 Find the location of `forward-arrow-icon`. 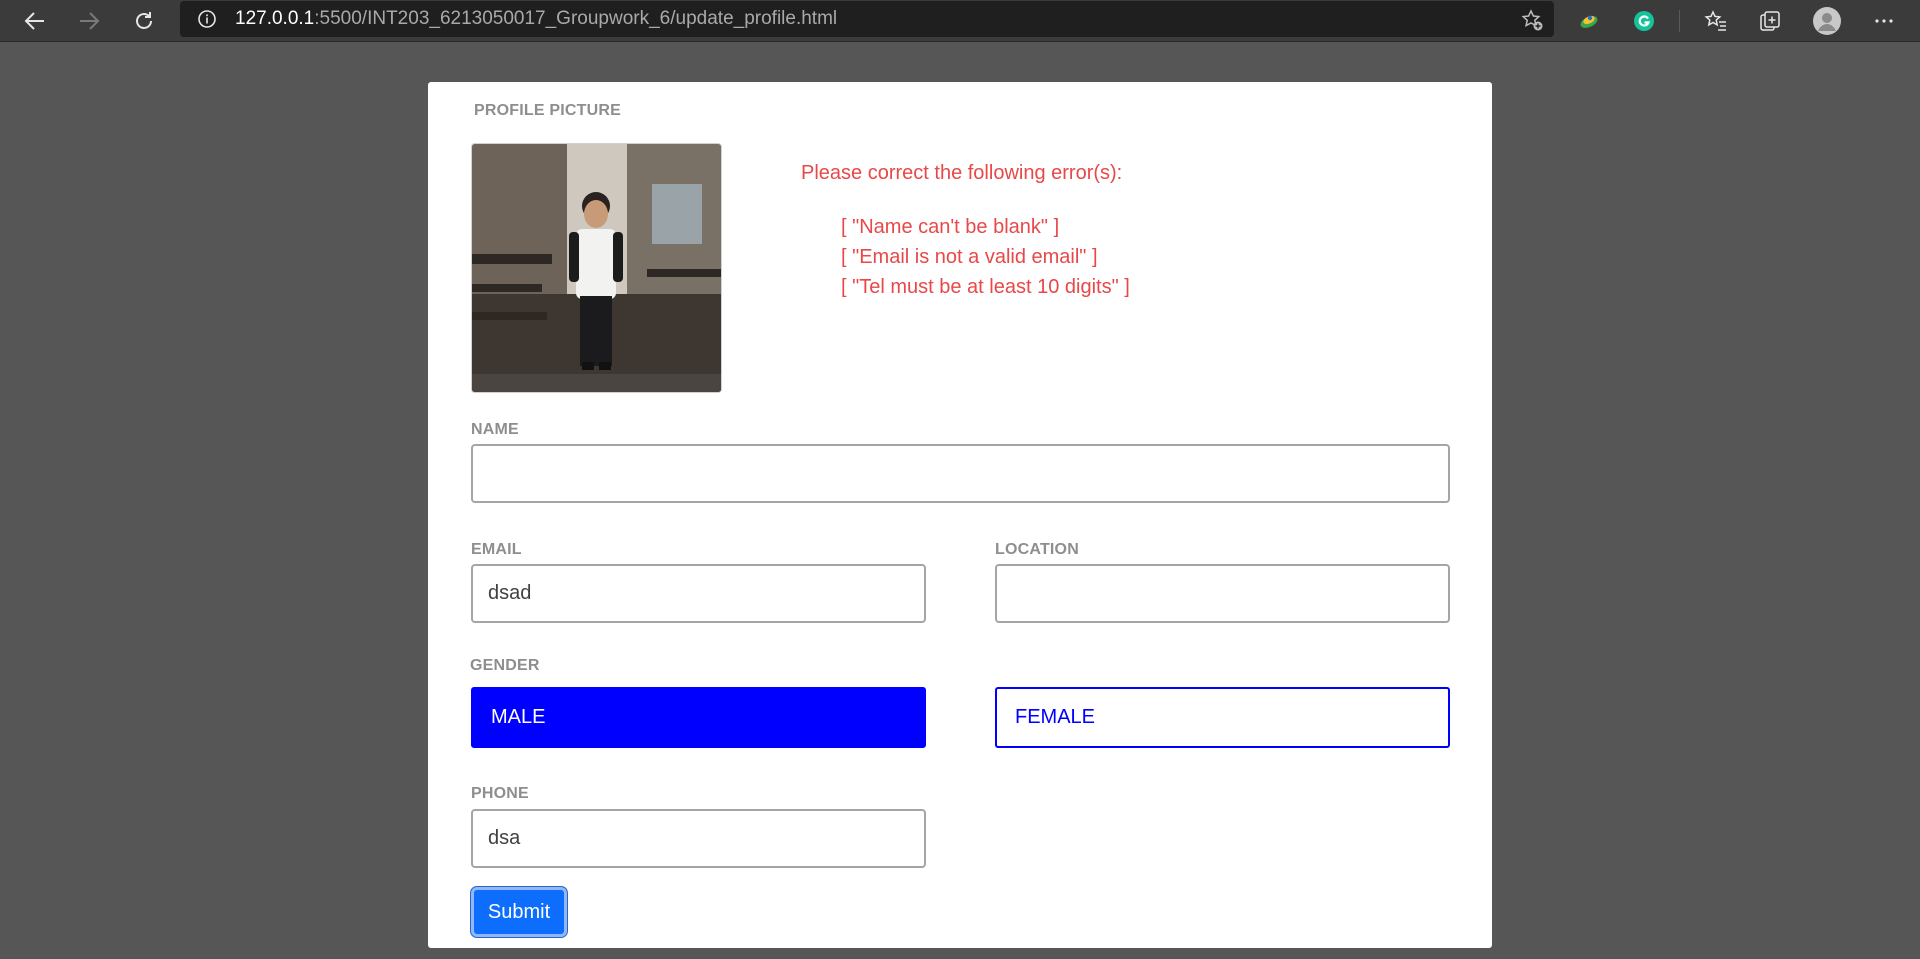

forward-arrow-icon is located at coordinates (90, 21).